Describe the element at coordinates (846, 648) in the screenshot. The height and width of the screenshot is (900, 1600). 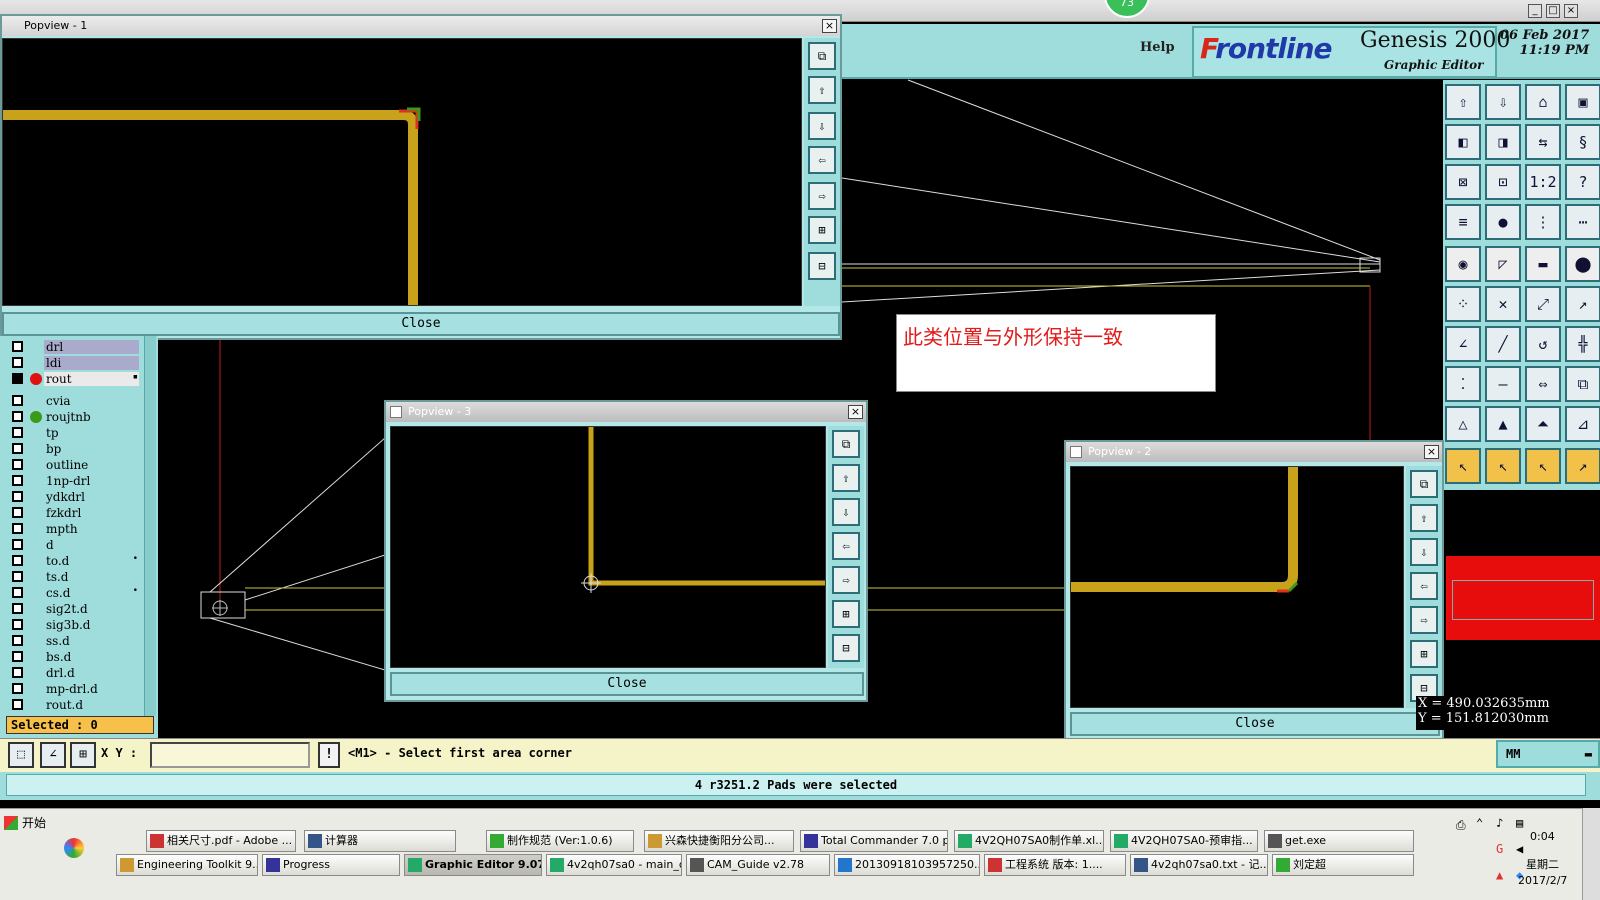
I see `popview-3-zoom-out-icon: ⊟` at that location.